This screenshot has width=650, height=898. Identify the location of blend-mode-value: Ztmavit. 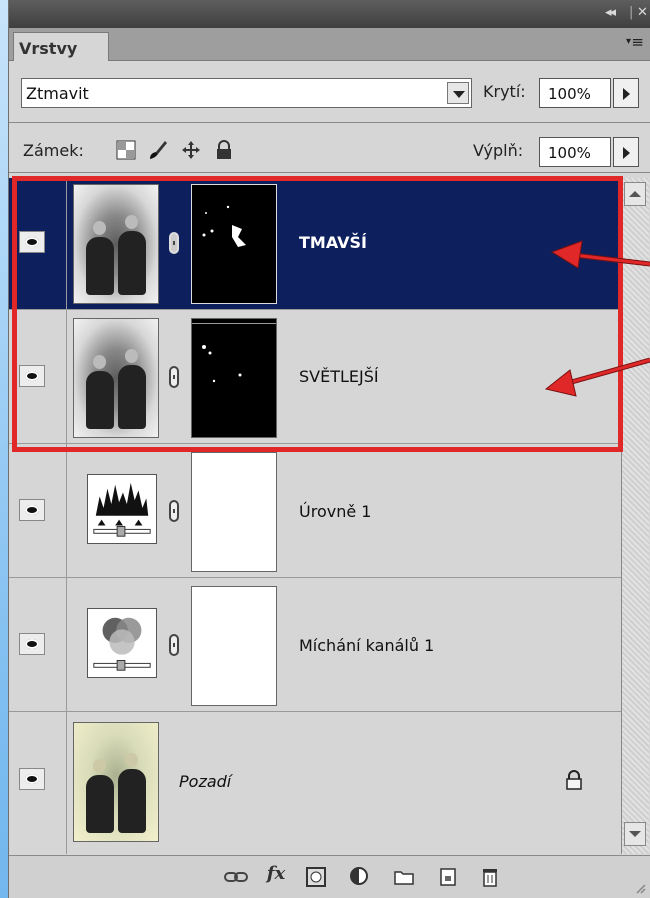
(57, 93).